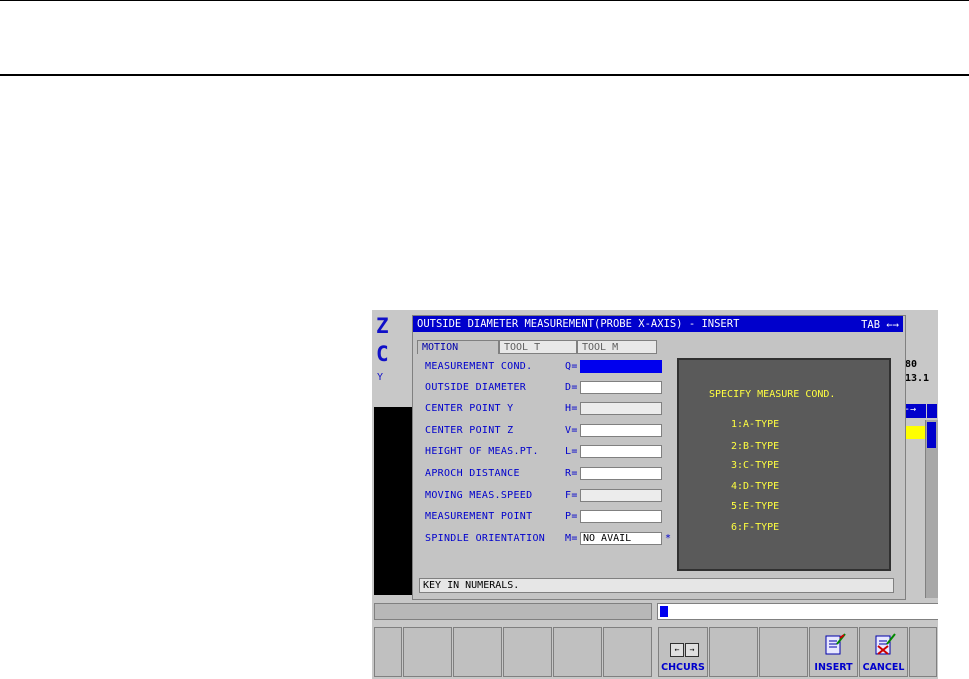  I want to click on right-scrollbar-thumb, so click(931, 435).